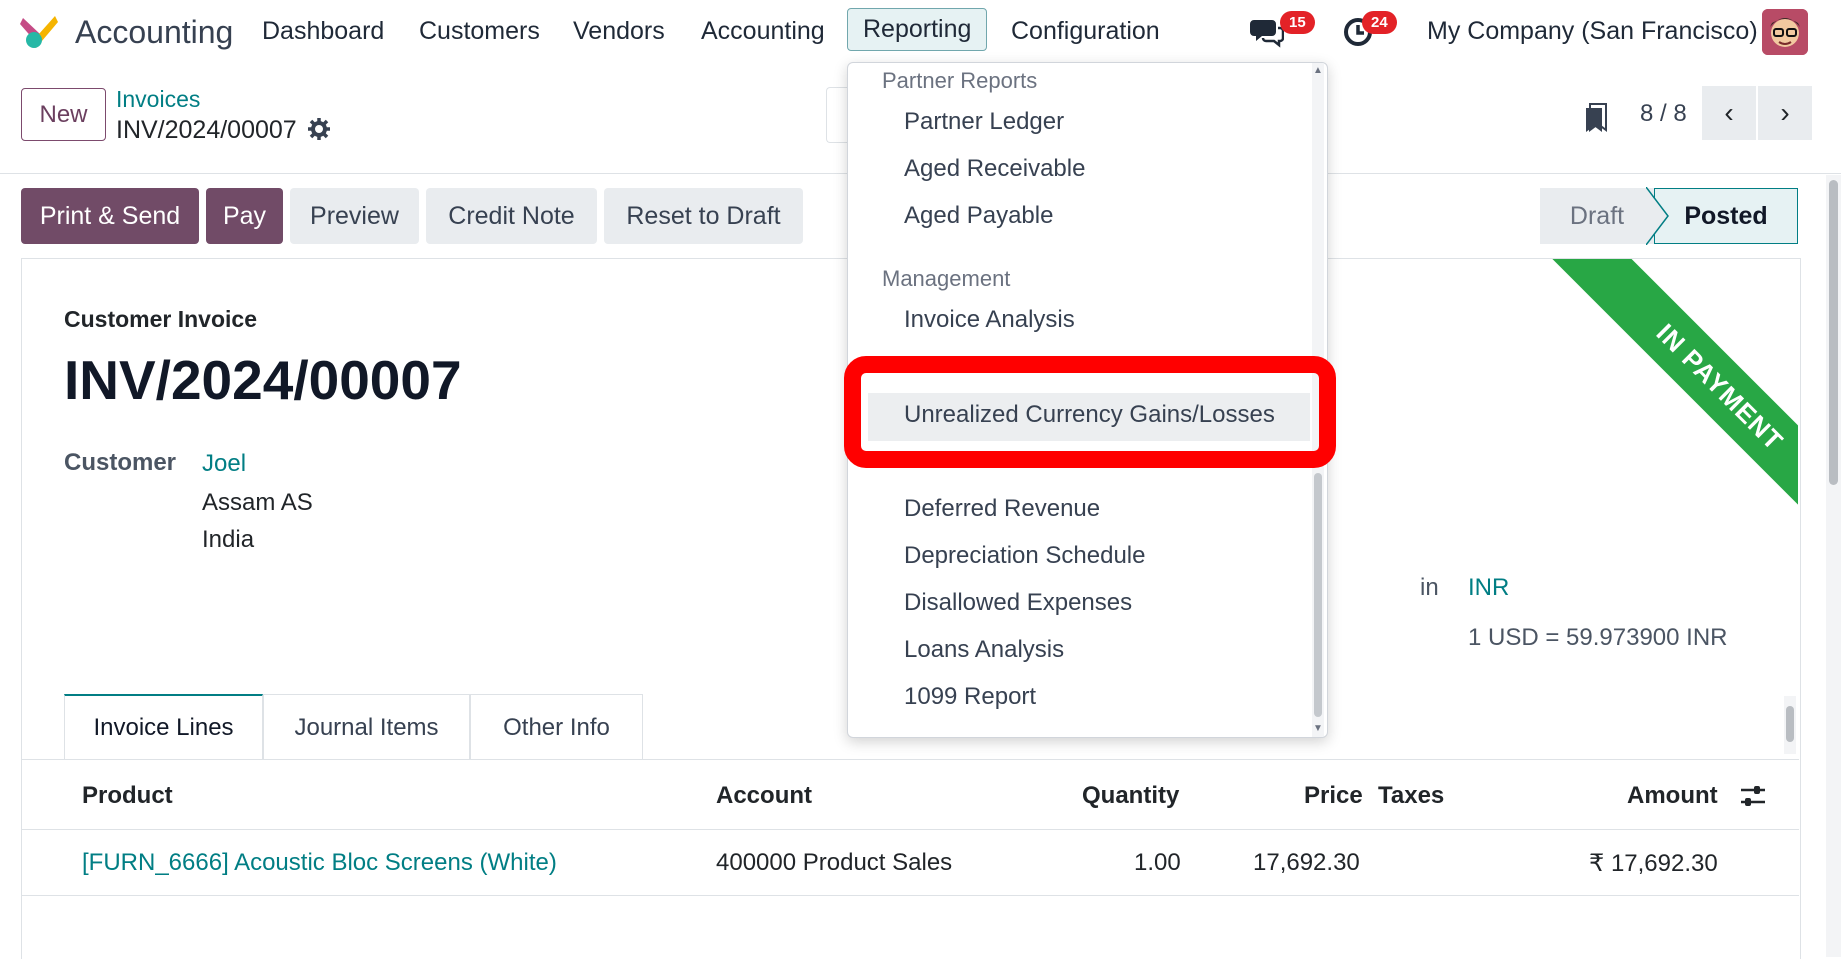 The height and width of the screenshot is (959, 1841). Describe the element at coordinates (1085, 31) in the screenshot. I see `nav-configuration: Configuration` at that location.